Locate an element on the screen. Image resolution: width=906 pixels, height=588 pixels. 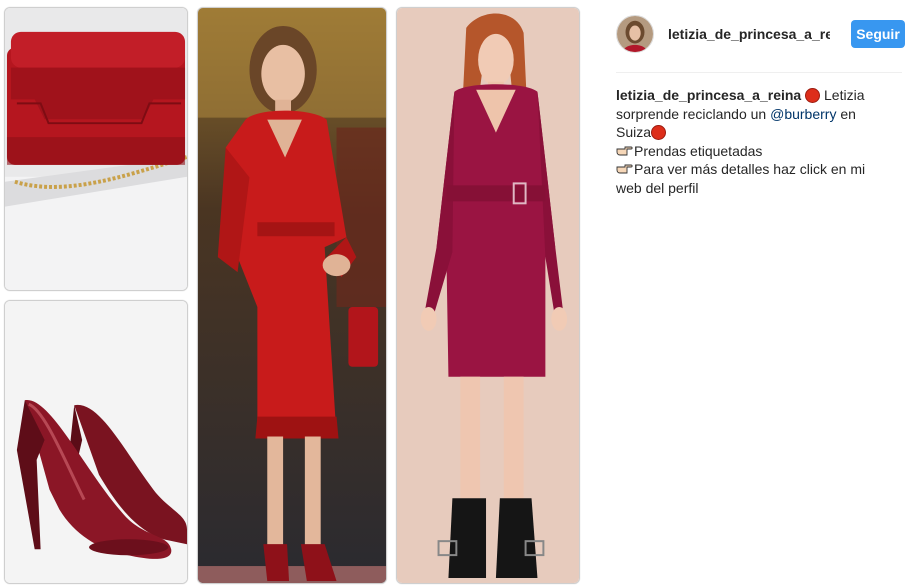
caption-line-tagged: Prendas etiquetadas is located at coordinates (698, 150).